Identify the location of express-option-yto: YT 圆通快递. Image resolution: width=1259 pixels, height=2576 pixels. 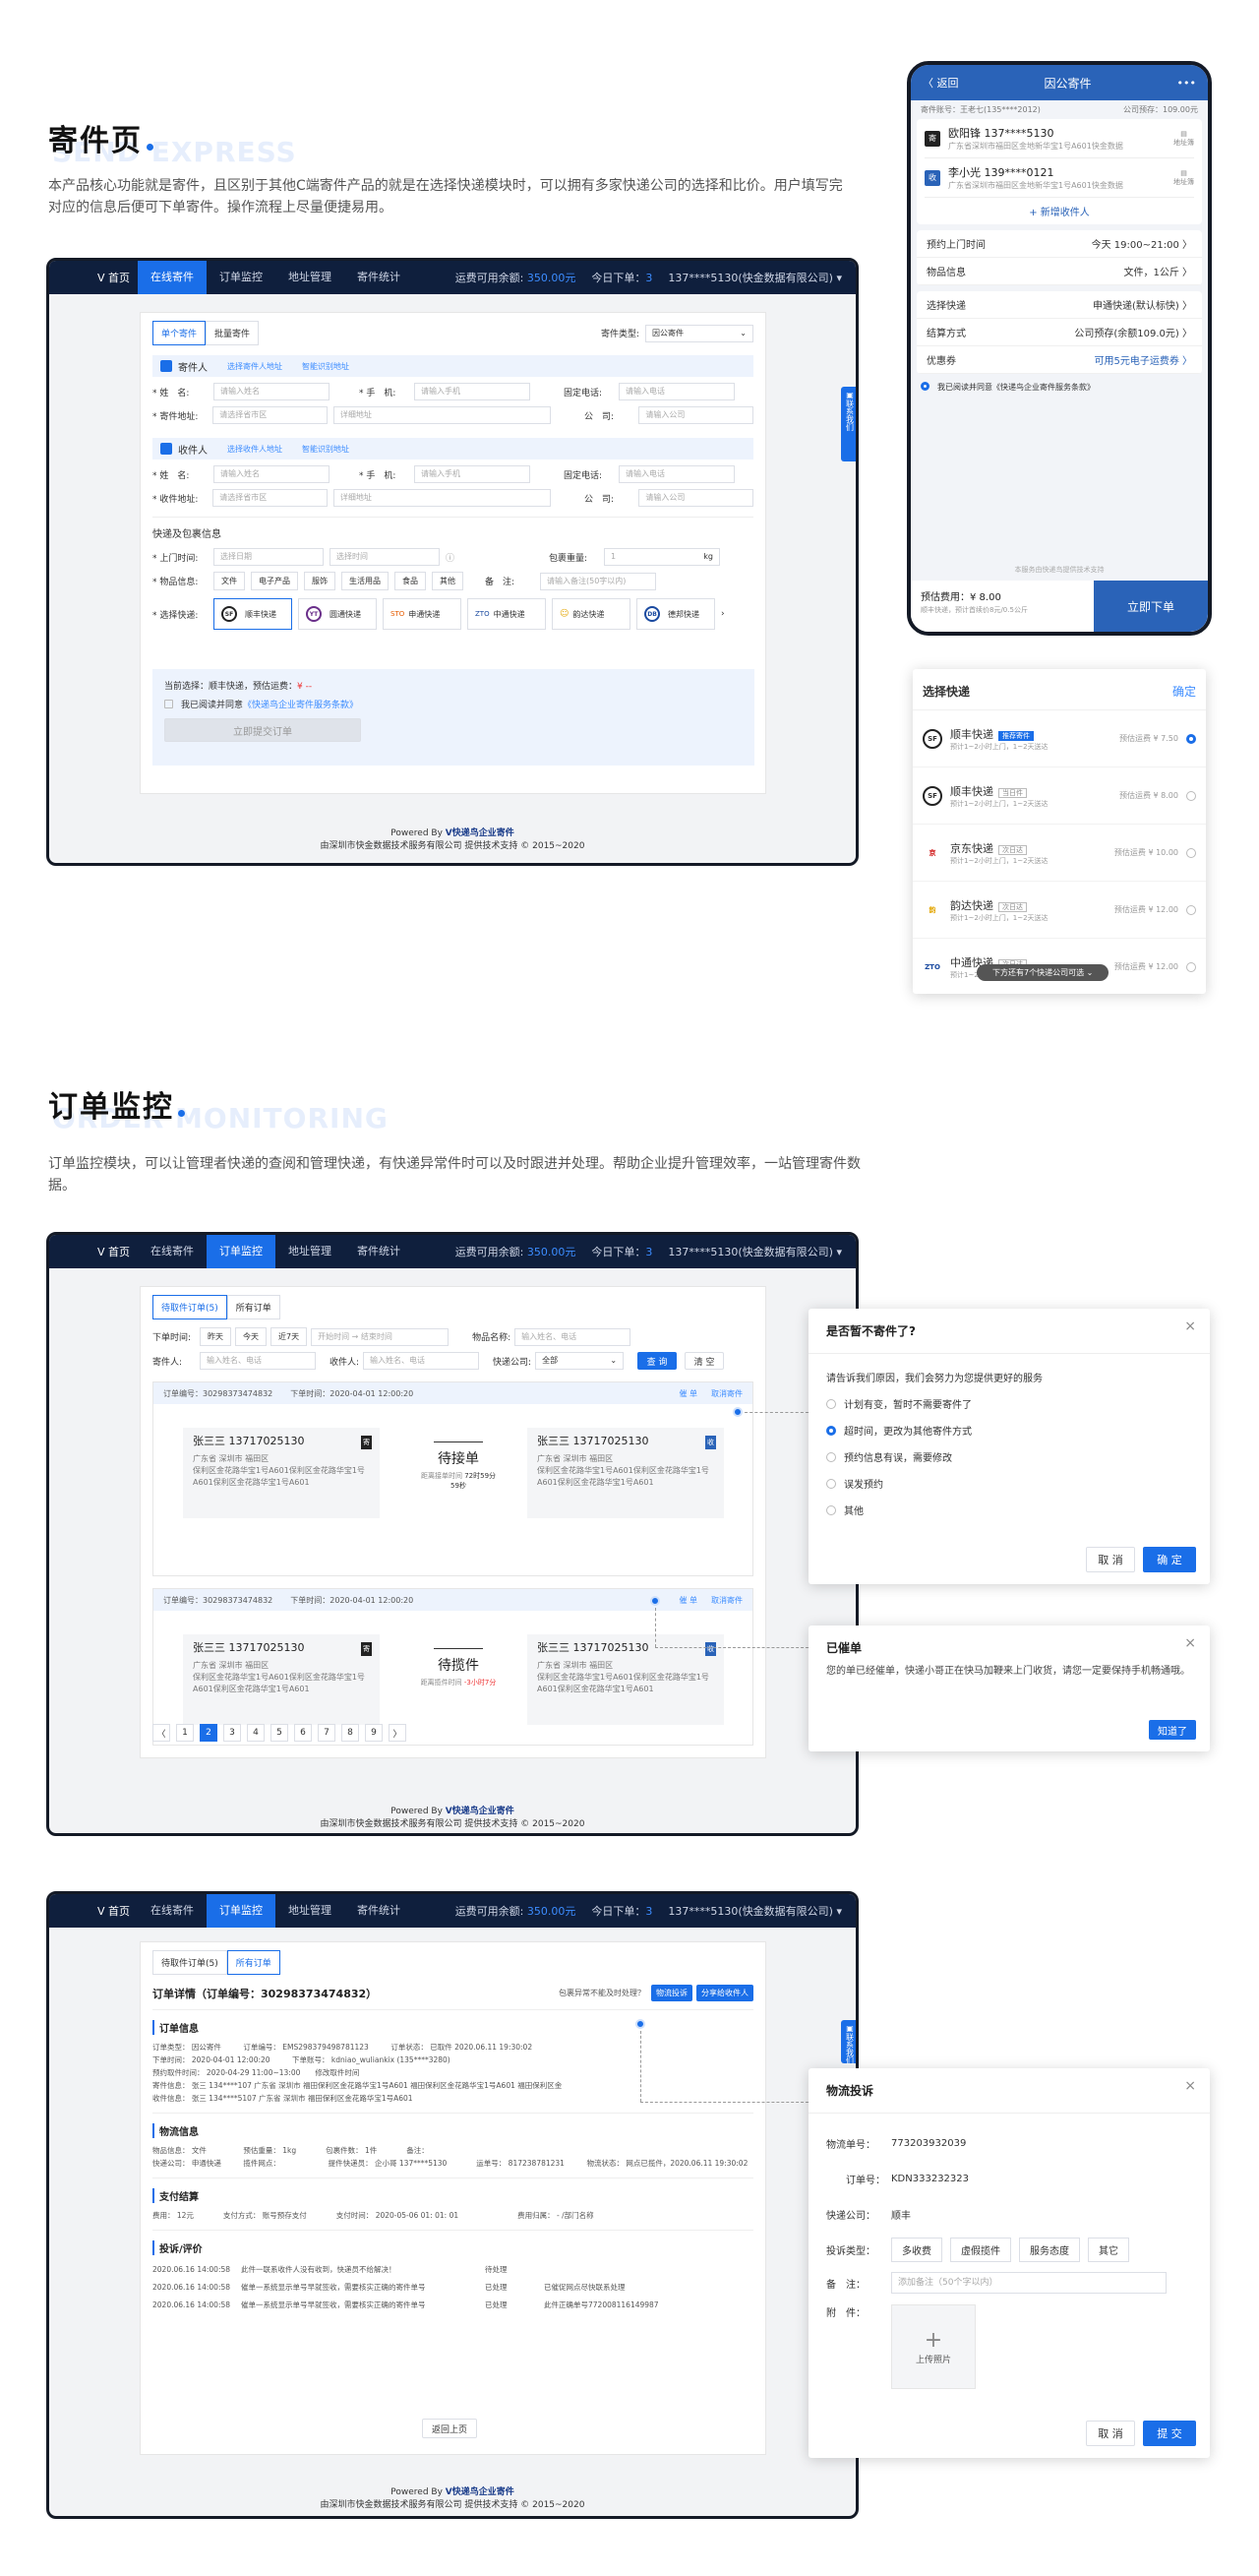
(337, 614).